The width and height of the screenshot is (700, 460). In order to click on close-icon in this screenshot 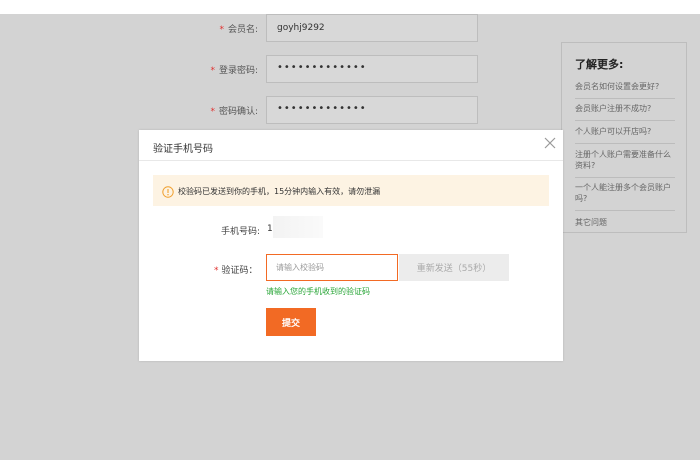, I will do `click(550, 142)`.